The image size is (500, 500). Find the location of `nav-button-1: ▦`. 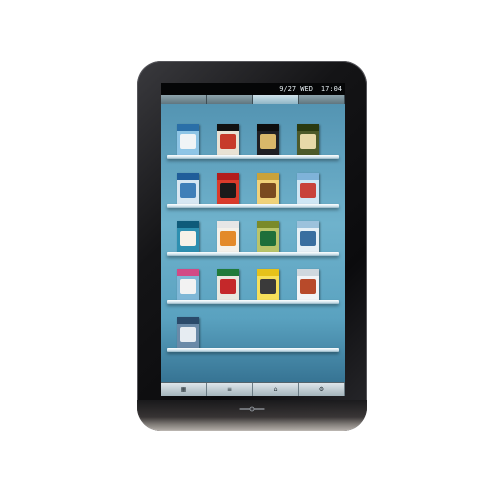

nav-button-1: ▦ is located at coordinates (184, 389).